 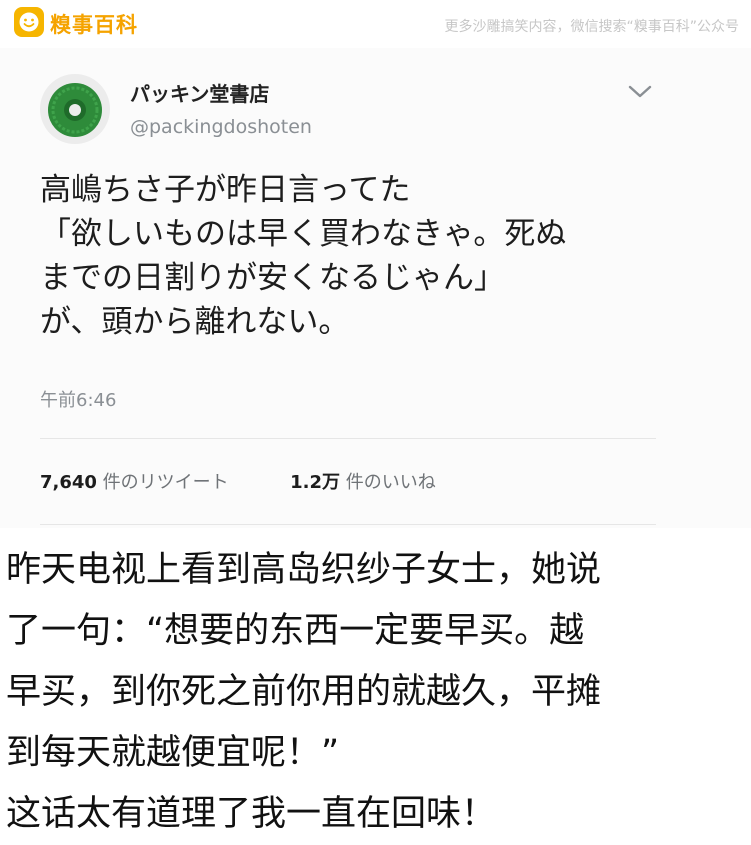 I want to click on like-label: 件のいいね, so click(x=390, y=482).